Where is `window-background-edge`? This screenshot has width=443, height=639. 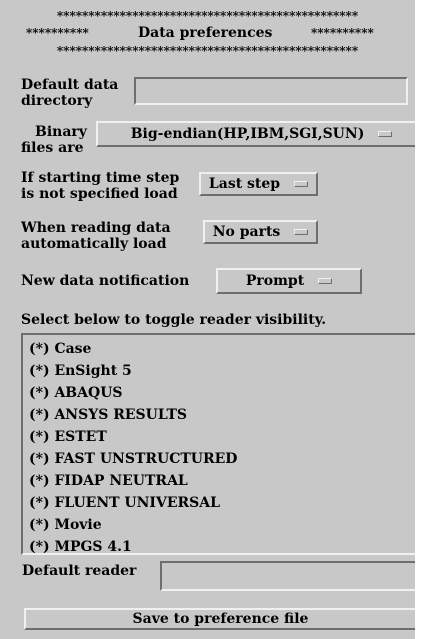
window-background-edge is located at coordinates (429, 319).